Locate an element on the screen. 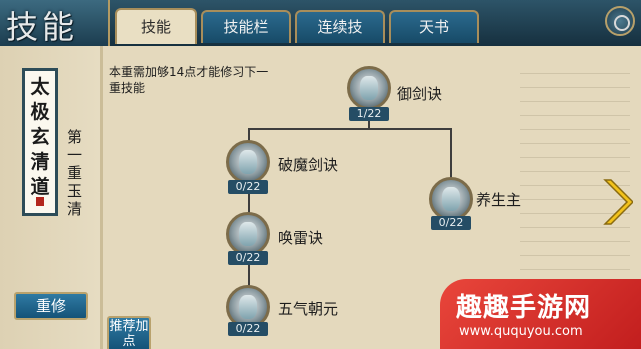 The height and width of the screenshot is (349, 641). reset-button: 重修 is located at coordinates (51, 306).